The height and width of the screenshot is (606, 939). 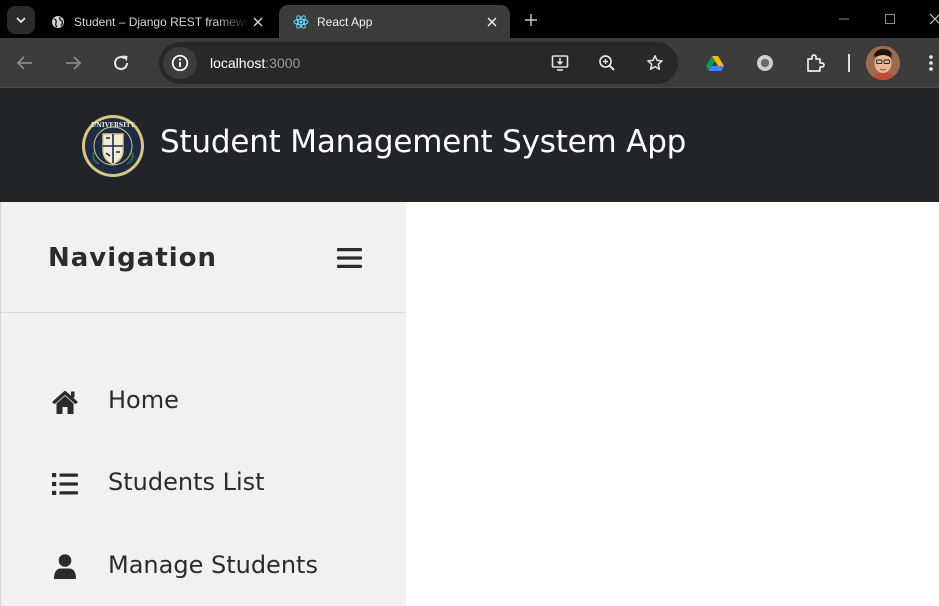 I want to click on url-host: localhost, so click(x=238, y=63).